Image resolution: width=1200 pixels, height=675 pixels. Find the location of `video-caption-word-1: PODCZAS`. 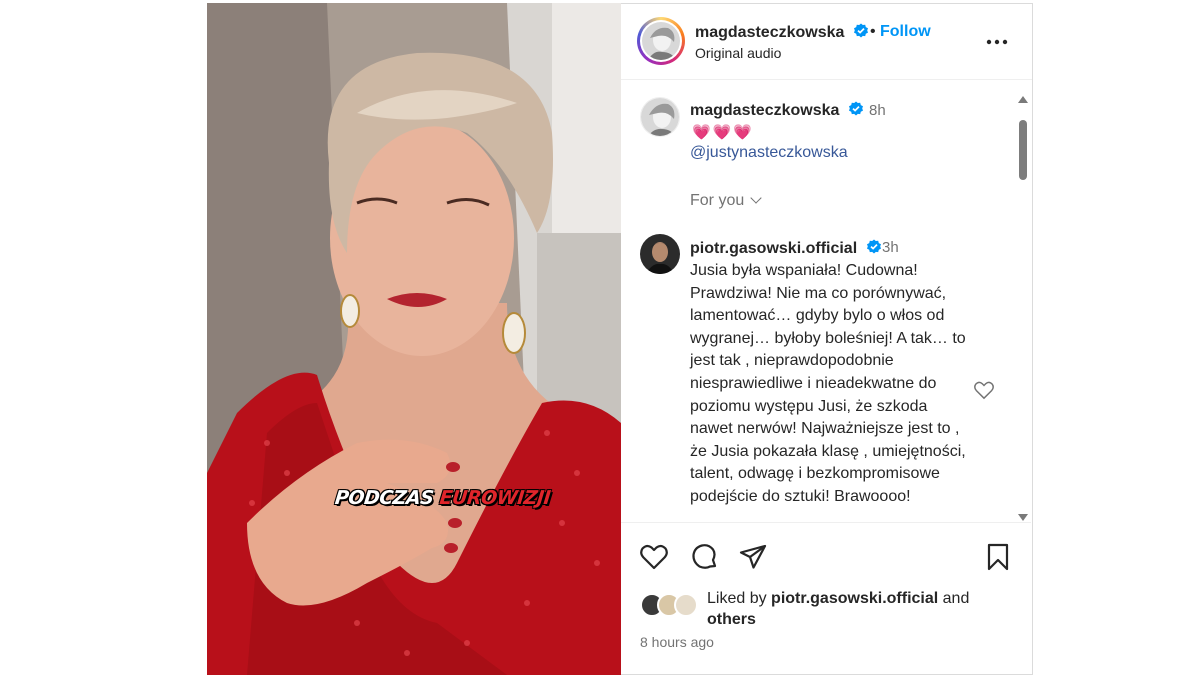

video-caption-word-1: PODCZAS is located at coordinates (384, 498).